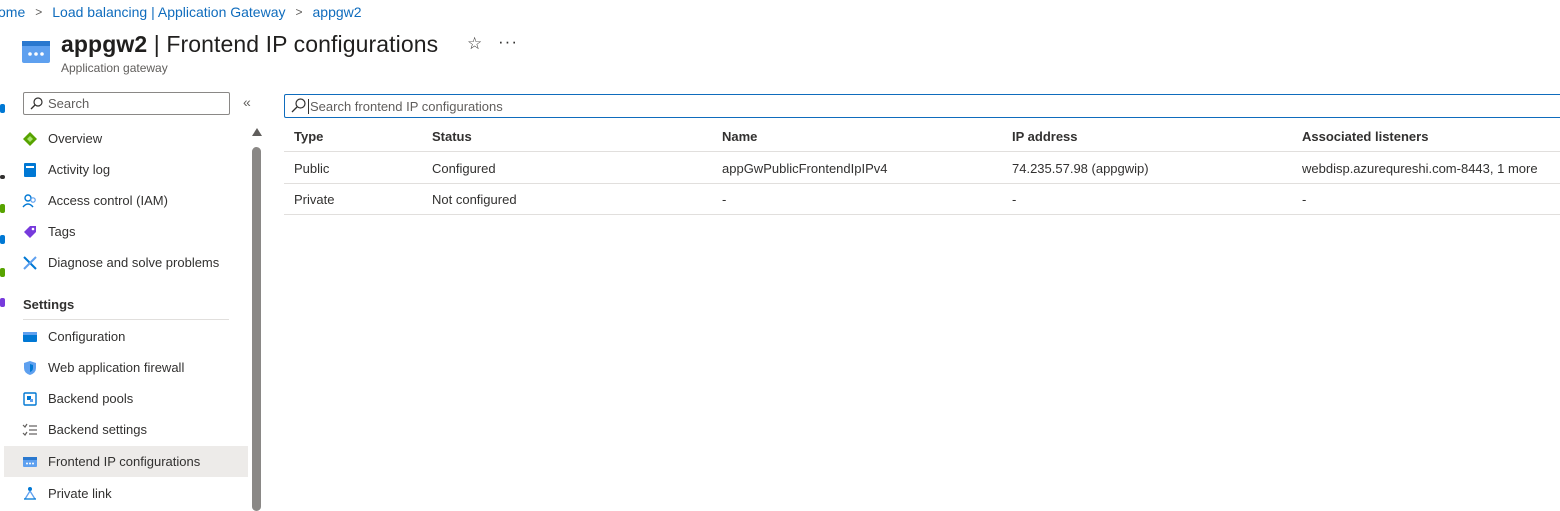  I want to click on double-chevron-left-icon: «, so click(247, 102).